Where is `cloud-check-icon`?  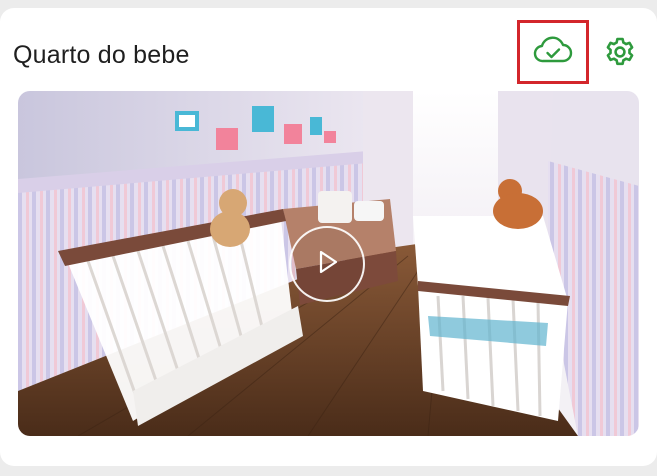 cloud-check-icon is located at coordinates (553, 52).